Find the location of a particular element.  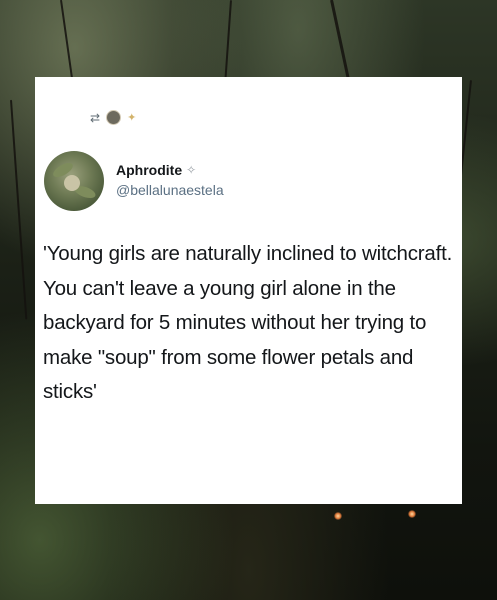

fairy-emoji-icon: ✧ is located at coordinates (191, 170).